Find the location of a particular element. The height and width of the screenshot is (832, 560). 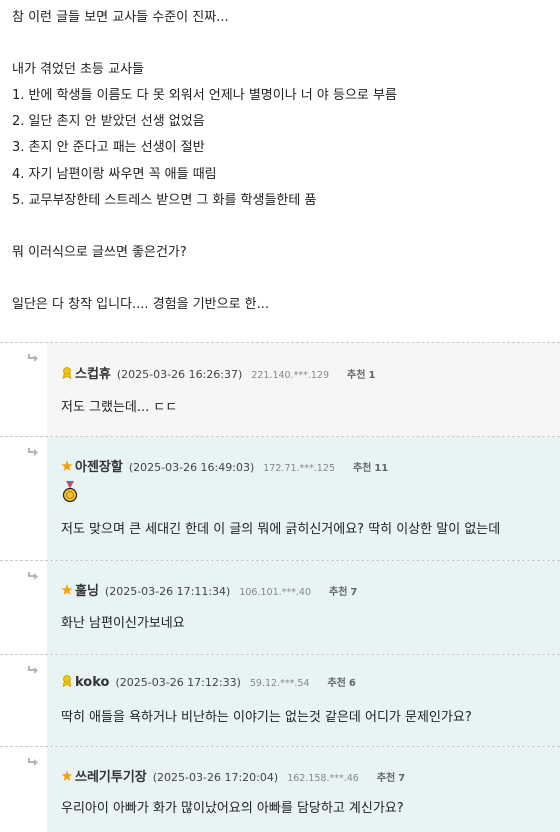

post-line: 2. 일단 촌지 안 받았던 선생 없었음 is located at coordinates (108, 122).